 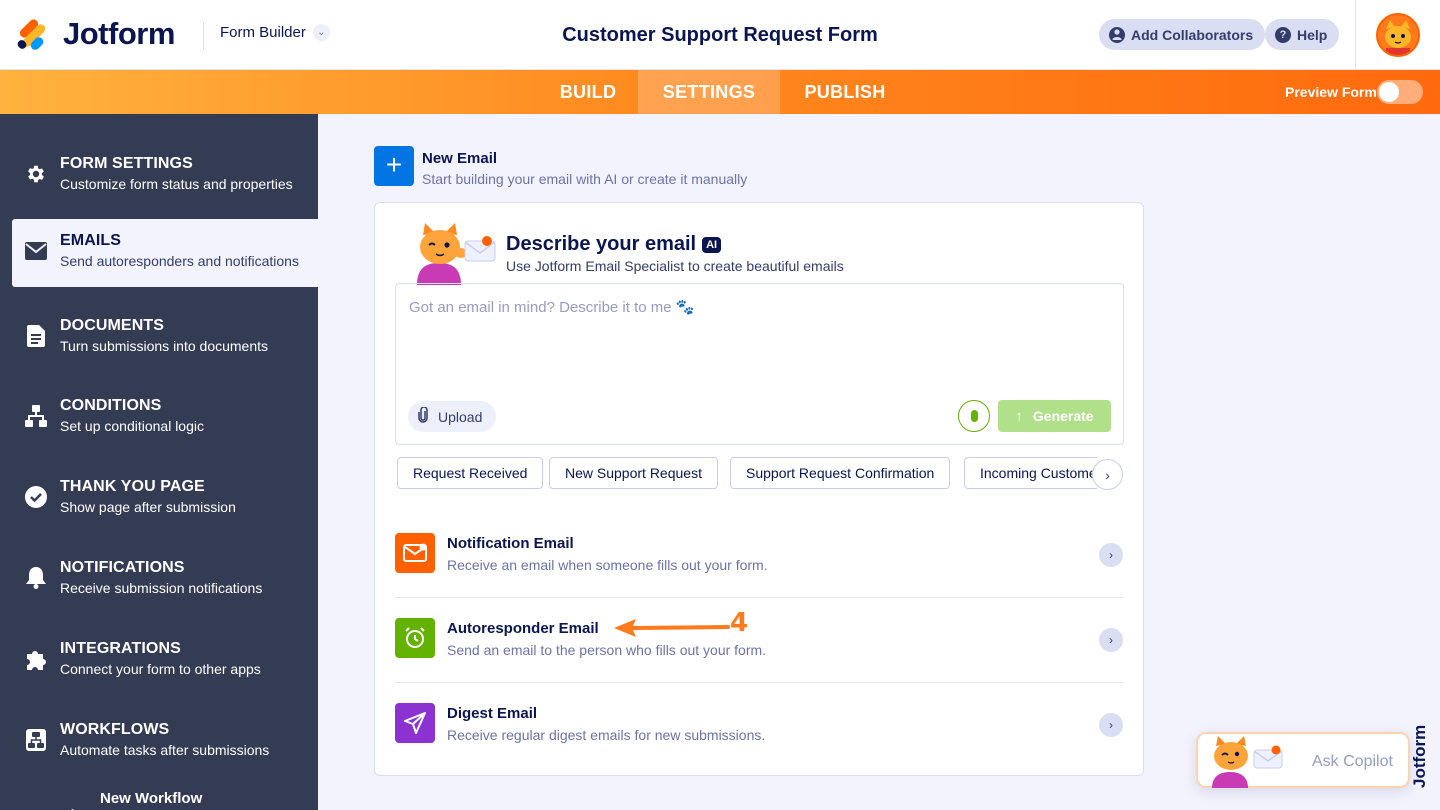 What do you see at coordinates (470, 473) in the screenshot?
I see `suggestion-chip: Request Received` at bounding box center [470, 473].